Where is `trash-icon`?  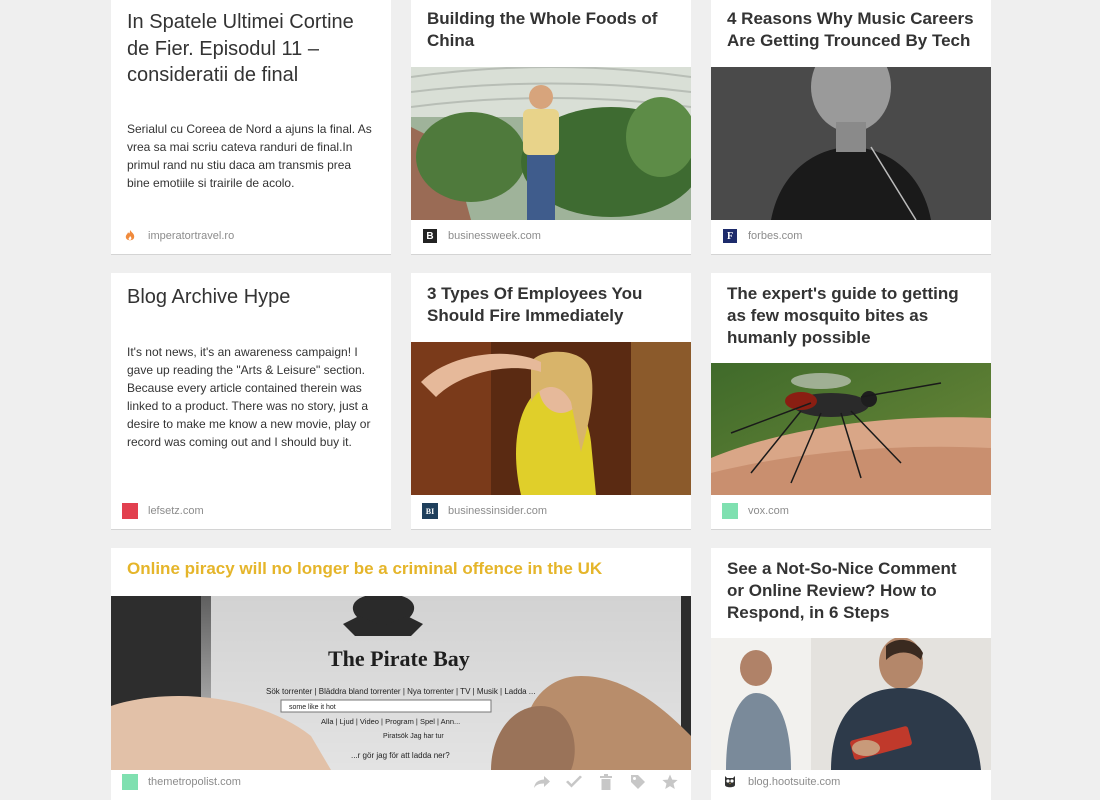 trash-icon is located at coordinates (606, 782).